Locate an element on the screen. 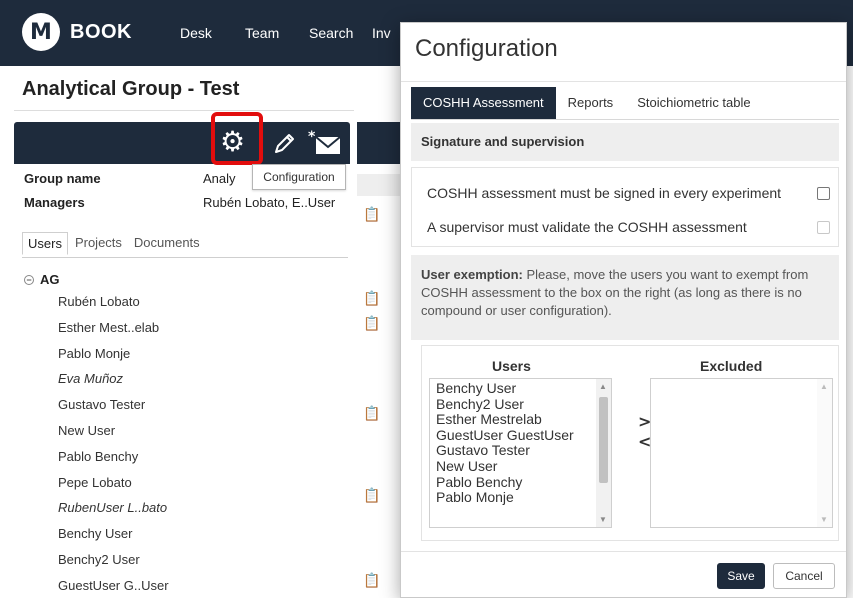 The height and width of the screenshot is (598, 853). app-logo: M BOOK is located at coordinates (77, 32).